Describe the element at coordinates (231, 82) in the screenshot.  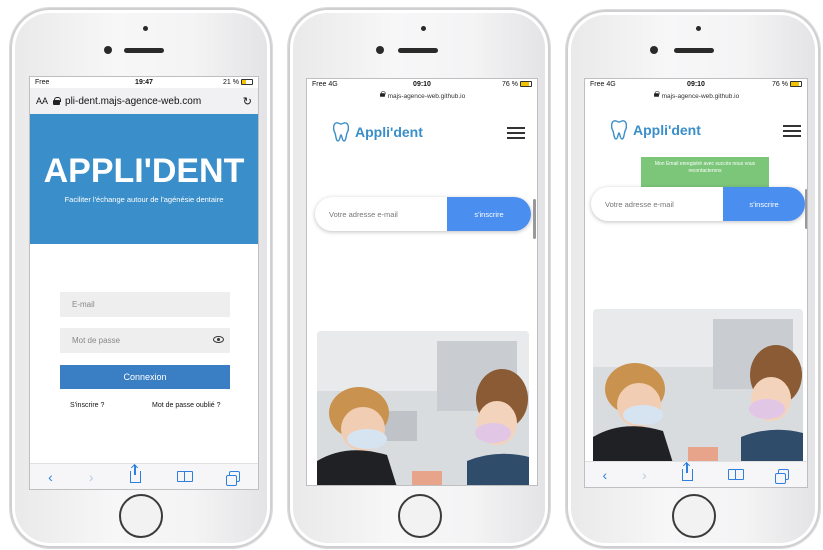
I see `battery-label: 21 %` at that location.